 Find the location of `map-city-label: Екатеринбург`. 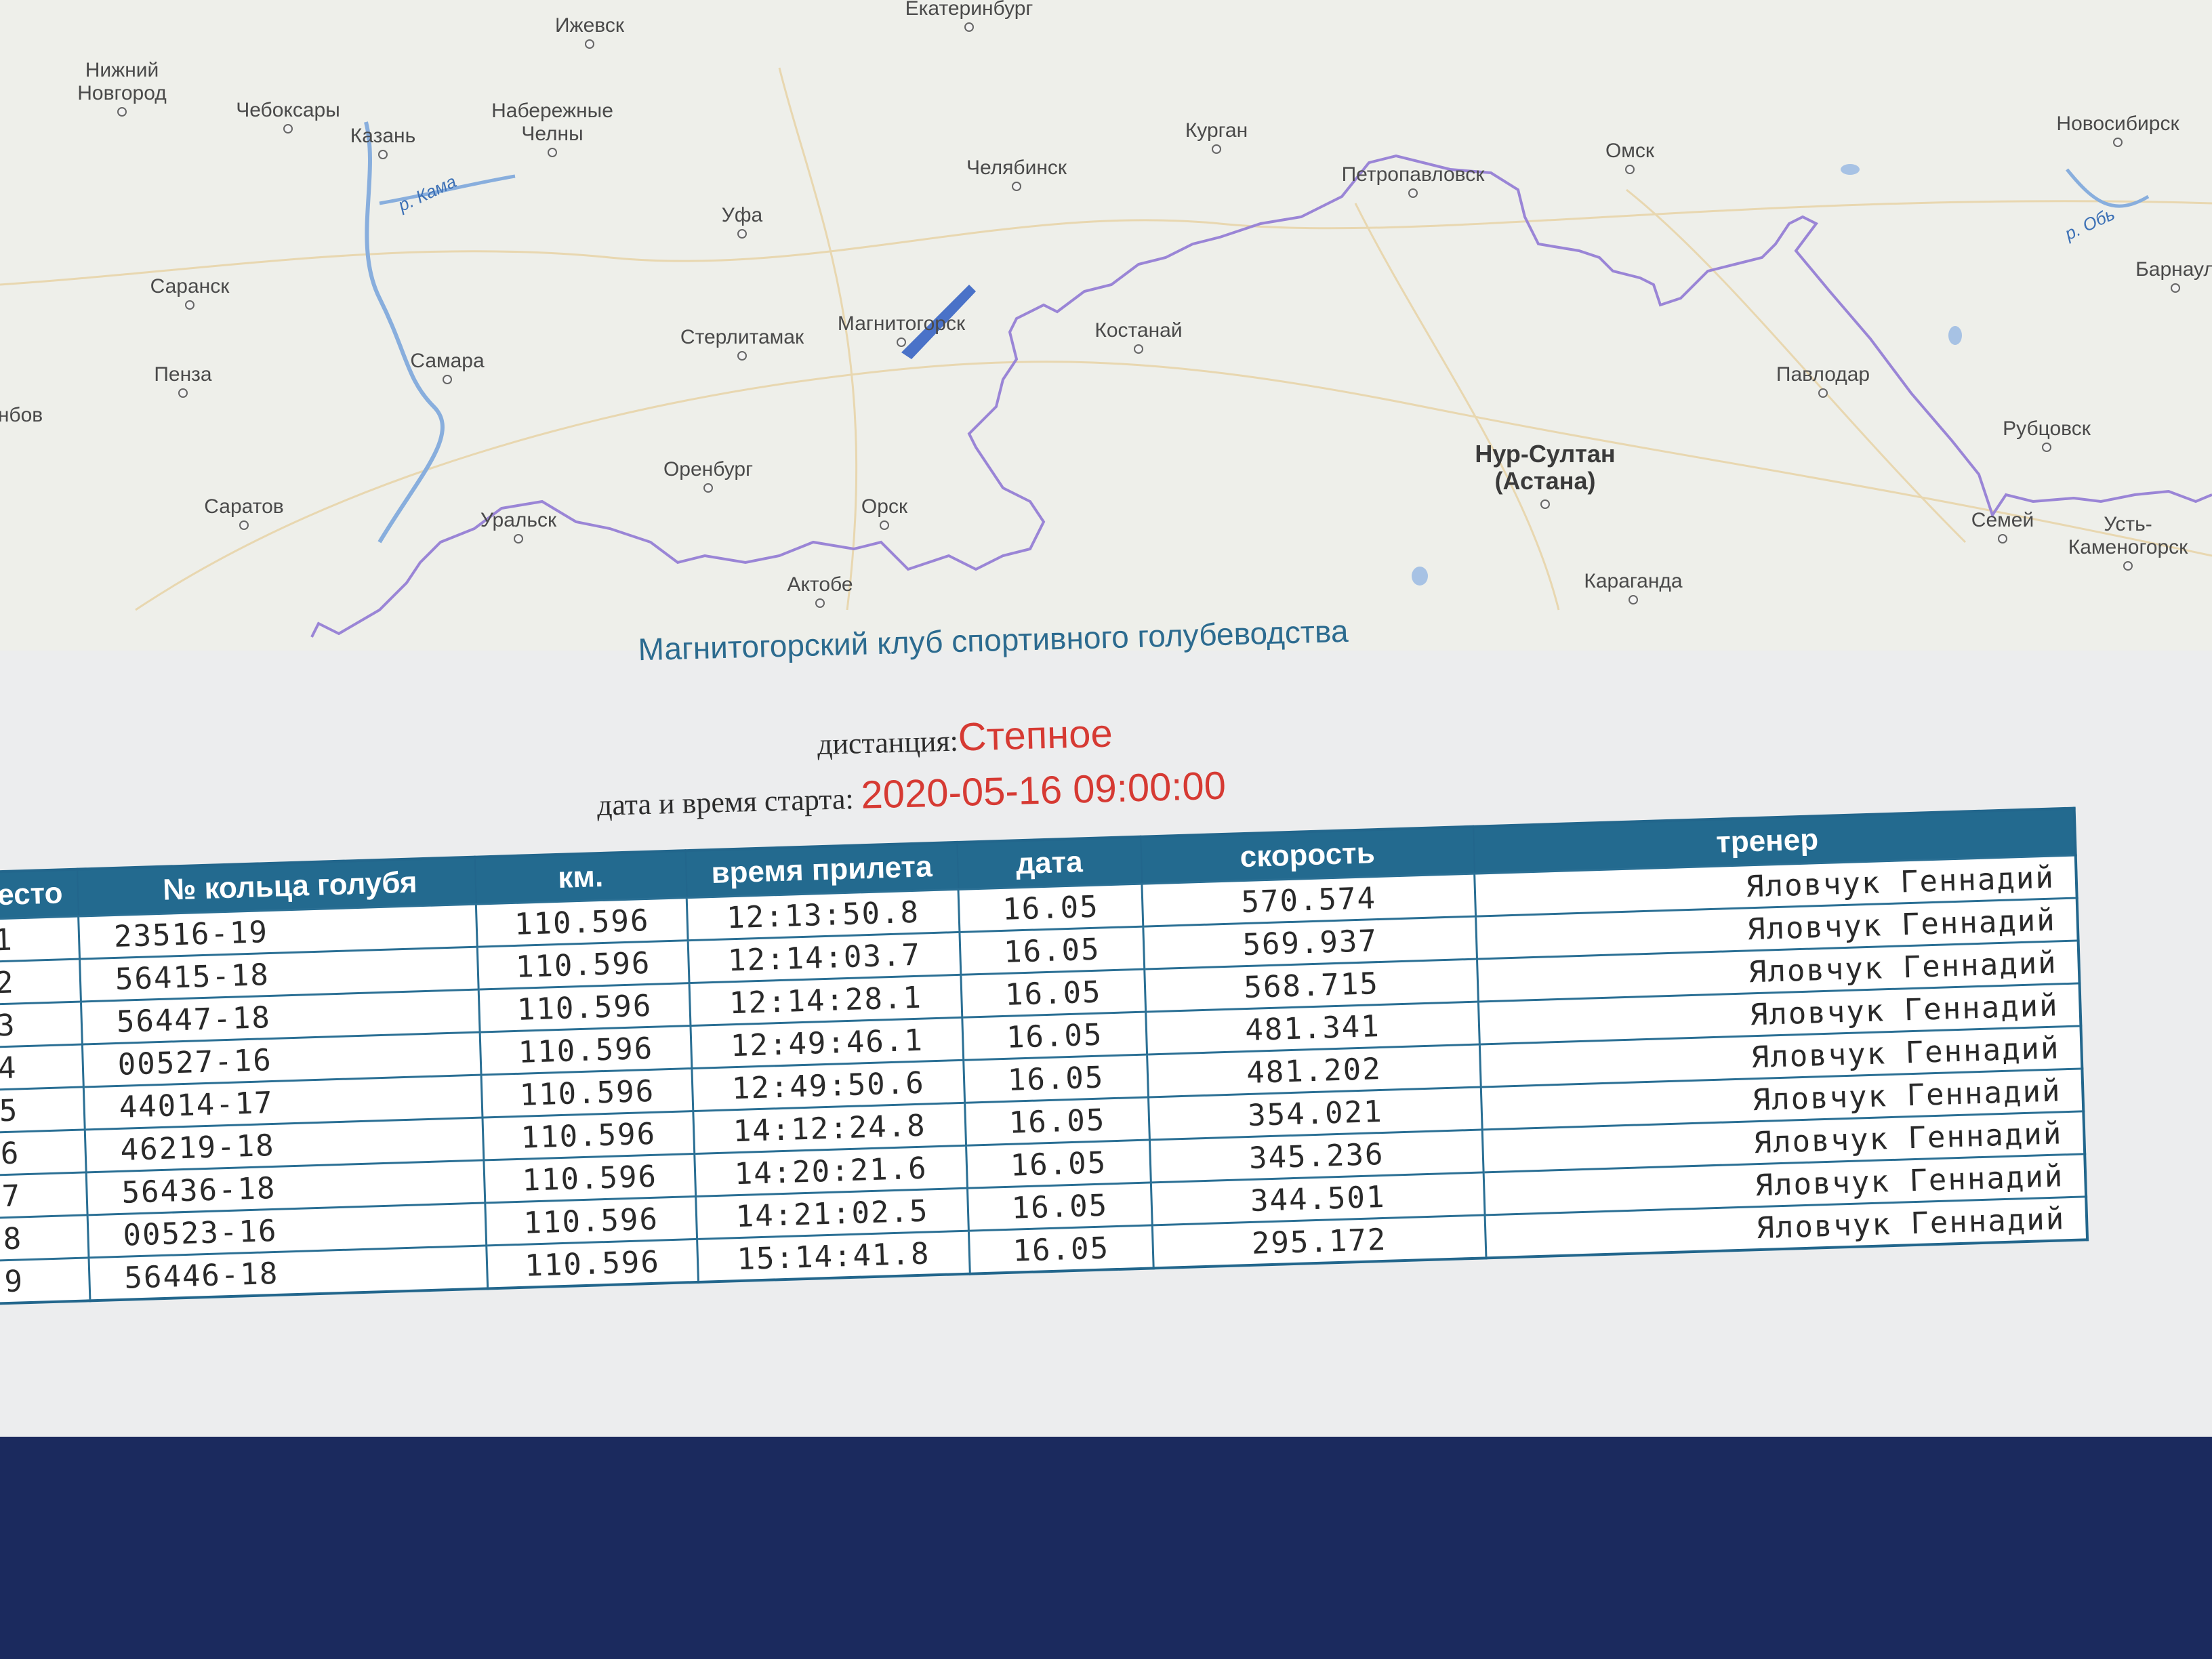

map-city-label: Екатеринбург is located at coordinates (969, 10).